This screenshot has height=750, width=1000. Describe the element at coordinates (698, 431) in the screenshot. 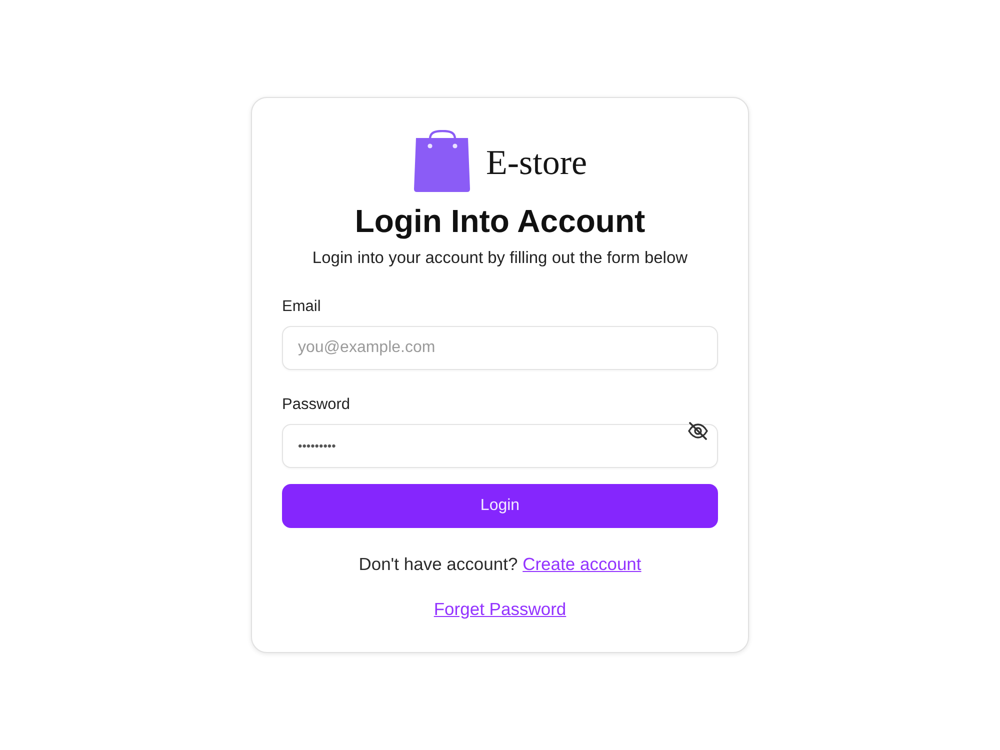

I see `eye-slash-icon` at that location.